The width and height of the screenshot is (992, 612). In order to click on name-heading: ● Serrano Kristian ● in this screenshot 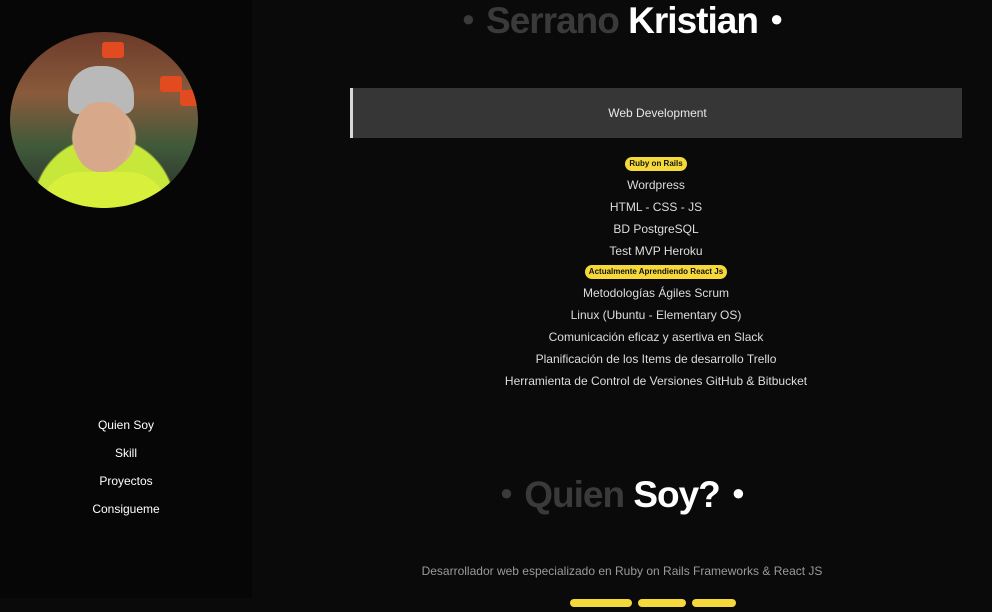, I will do `click(622, 21)`.